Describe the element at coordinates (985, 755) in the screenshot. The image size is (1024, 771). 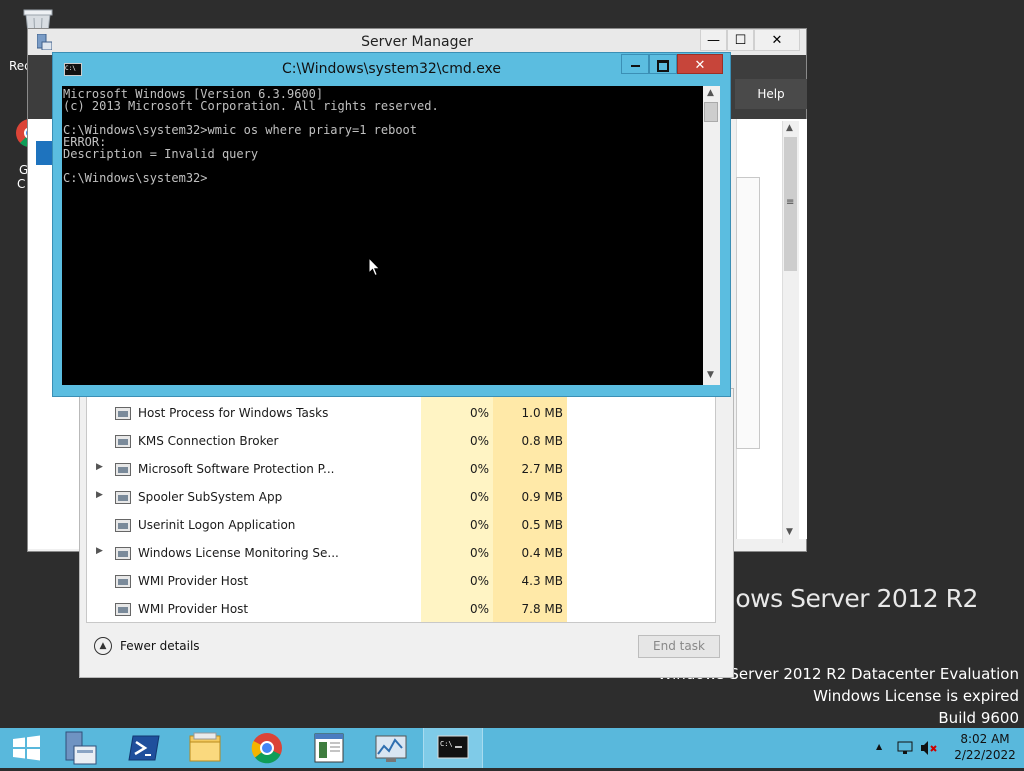
I see `clock-date: 2/22/2022` at that location.